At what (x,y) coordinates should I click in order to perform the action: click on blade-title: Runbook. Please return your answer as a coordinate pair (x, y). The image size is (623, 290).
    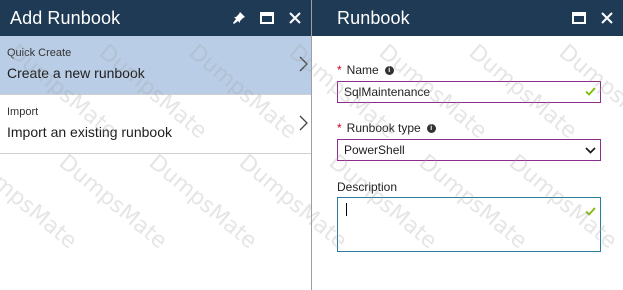
    Looking at the image, I should click on (373, 17).